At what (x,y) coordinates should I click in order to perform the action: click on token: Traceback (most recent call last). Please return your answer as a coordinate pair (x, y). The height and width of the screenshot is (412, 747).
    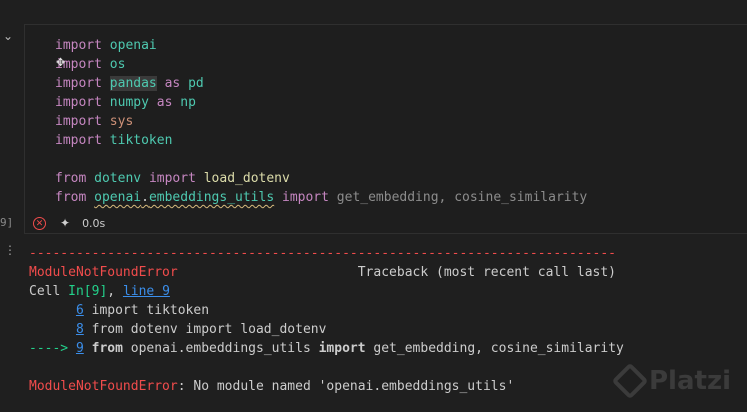
    Looking at the image, I should click on (397, 272).